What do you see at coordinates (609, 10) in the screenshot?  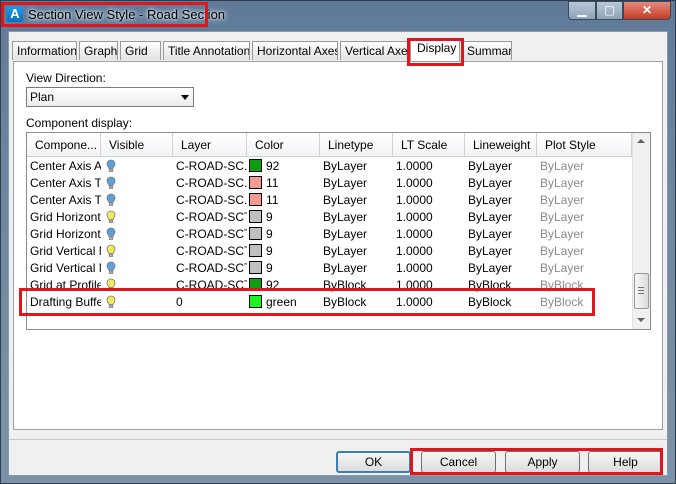 I see `maximize-button: ▢` at bounding box center [609, 10].